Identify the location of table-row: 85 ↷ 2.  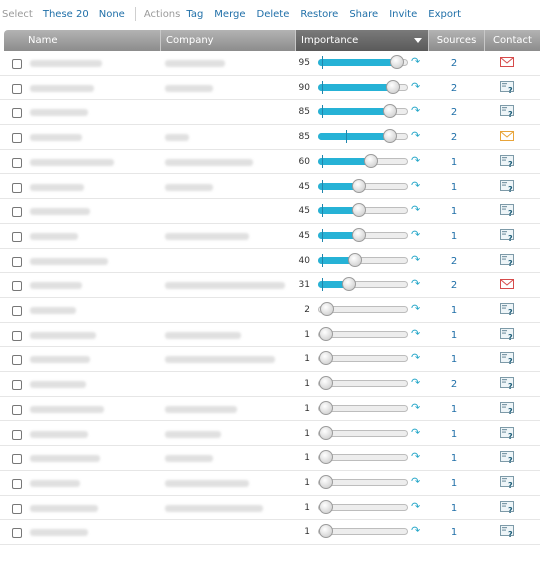
(270, 137).